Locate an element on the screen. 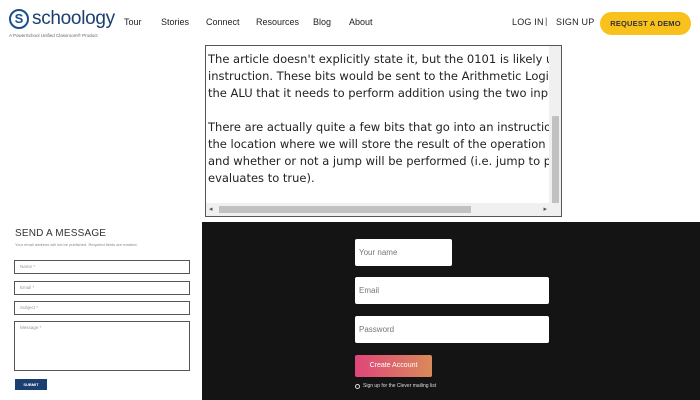 This screenshot has width=700, height=400. submit-button: SUBMIT is located at coordinates (31, 384).